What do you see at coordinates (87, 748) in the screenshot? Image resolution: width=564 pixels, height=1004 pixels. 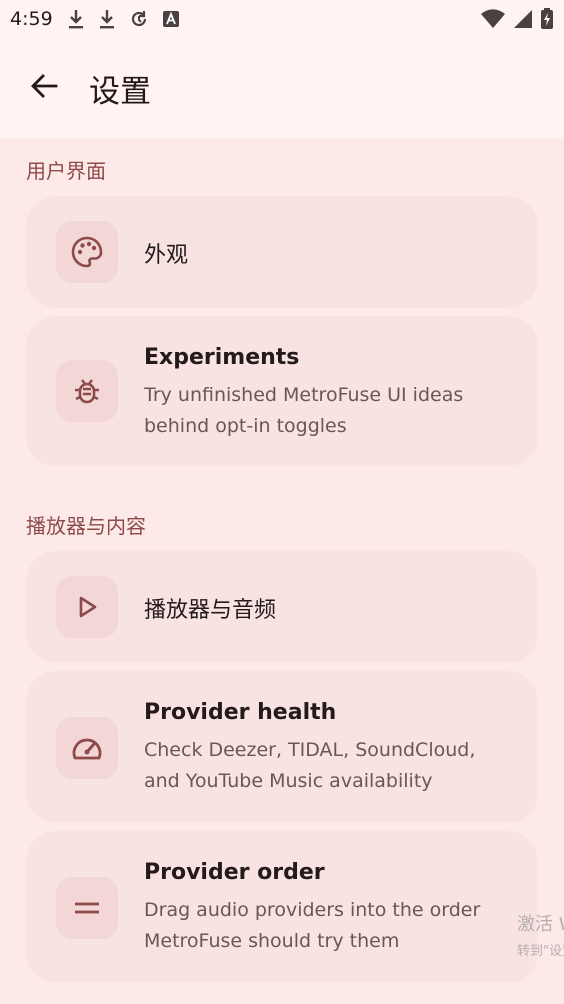 I see `speedometer-icon` at bounding box center [87, 748].